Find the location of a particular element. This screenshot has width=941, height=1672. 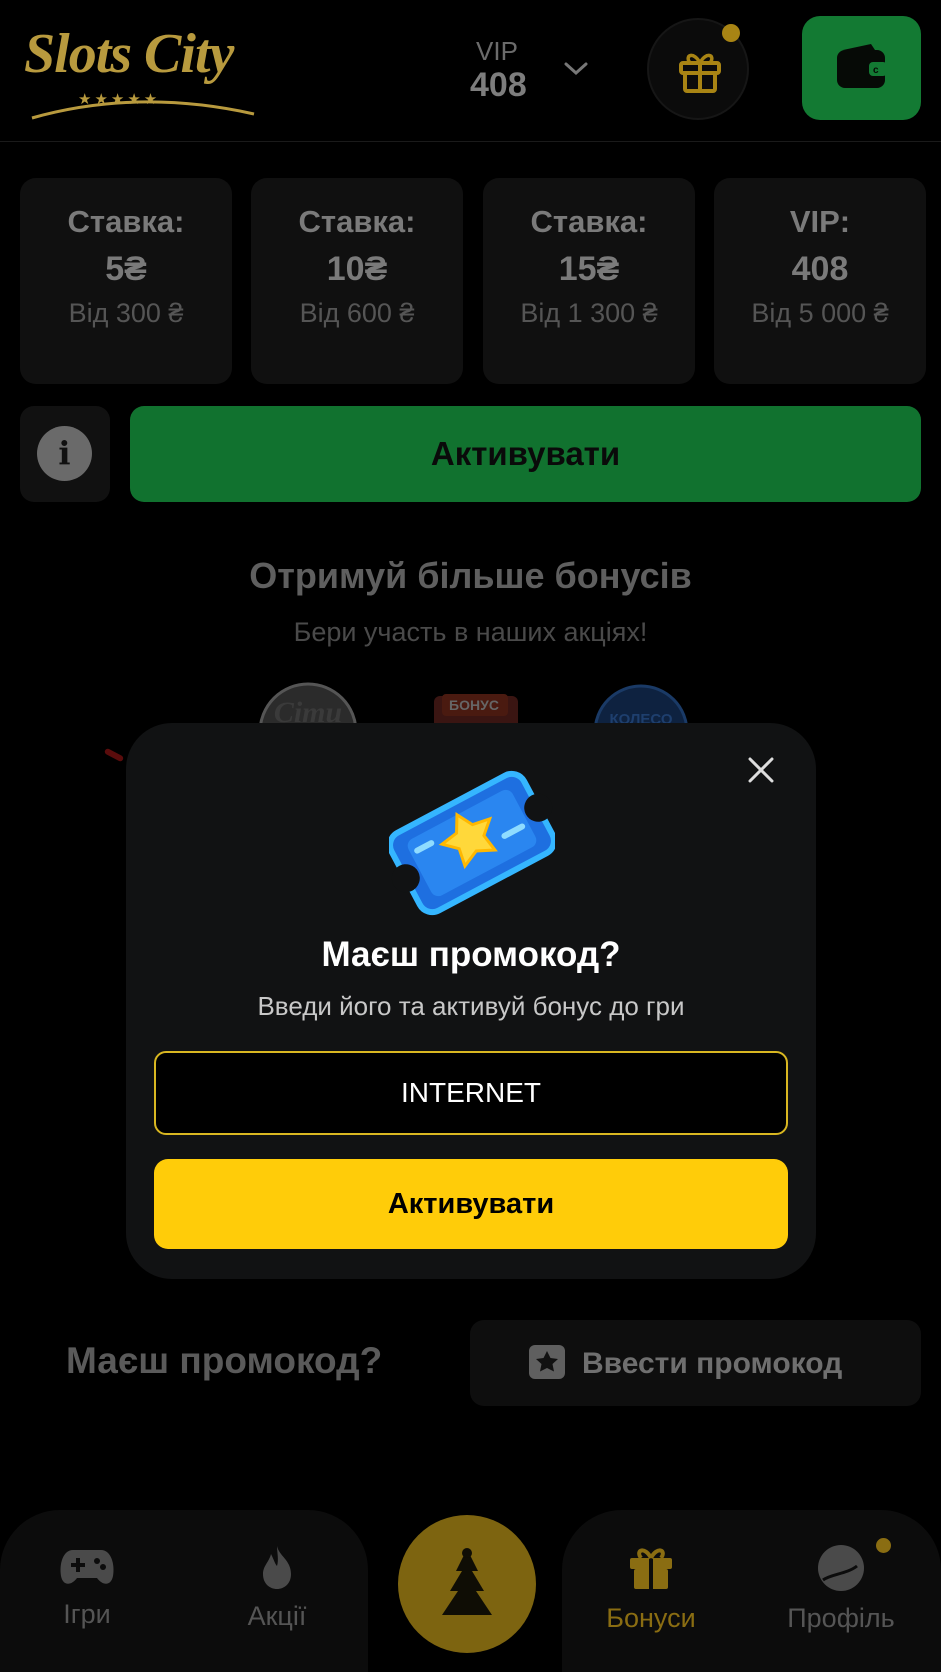

tree-gift-icon is located at coordinates (467, 1581).